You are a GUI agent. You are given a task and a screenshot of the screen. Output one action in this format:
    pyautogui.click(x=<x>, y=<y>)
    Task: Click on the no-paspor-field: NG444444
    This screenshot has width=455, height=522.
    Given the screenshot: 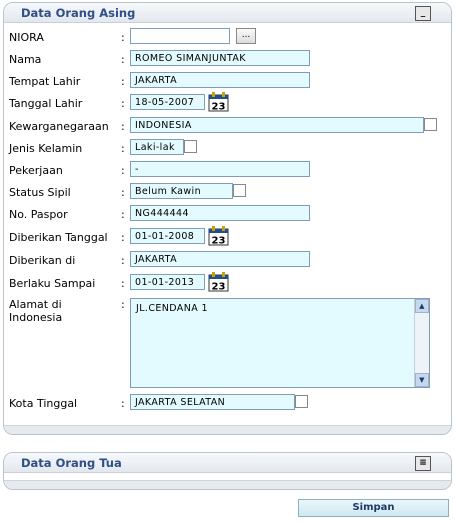 What is the action you would take?
    pyautogui.click(x=220, y=213)
    